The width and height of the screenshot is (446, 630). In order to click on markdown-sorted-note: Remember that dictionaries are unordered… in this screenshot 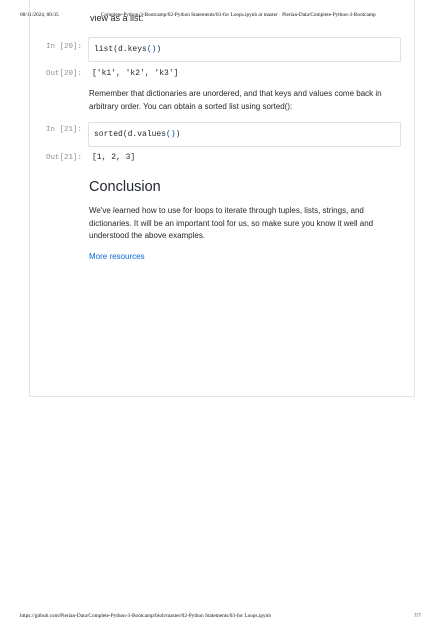, I will do `click(235, 100)`.